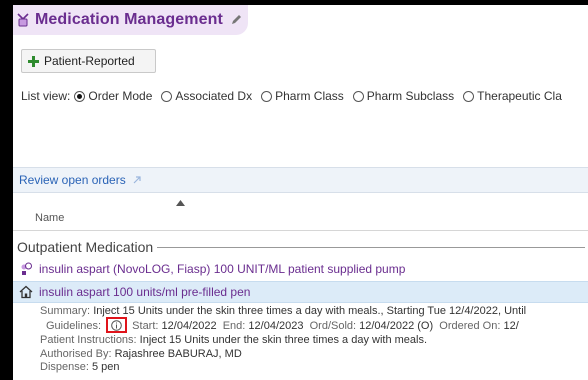 The image size is (588, 380). Describe the element at coordinates (214, 96) in the screenshot. I see `radio-label: Associated Dx` at that location.